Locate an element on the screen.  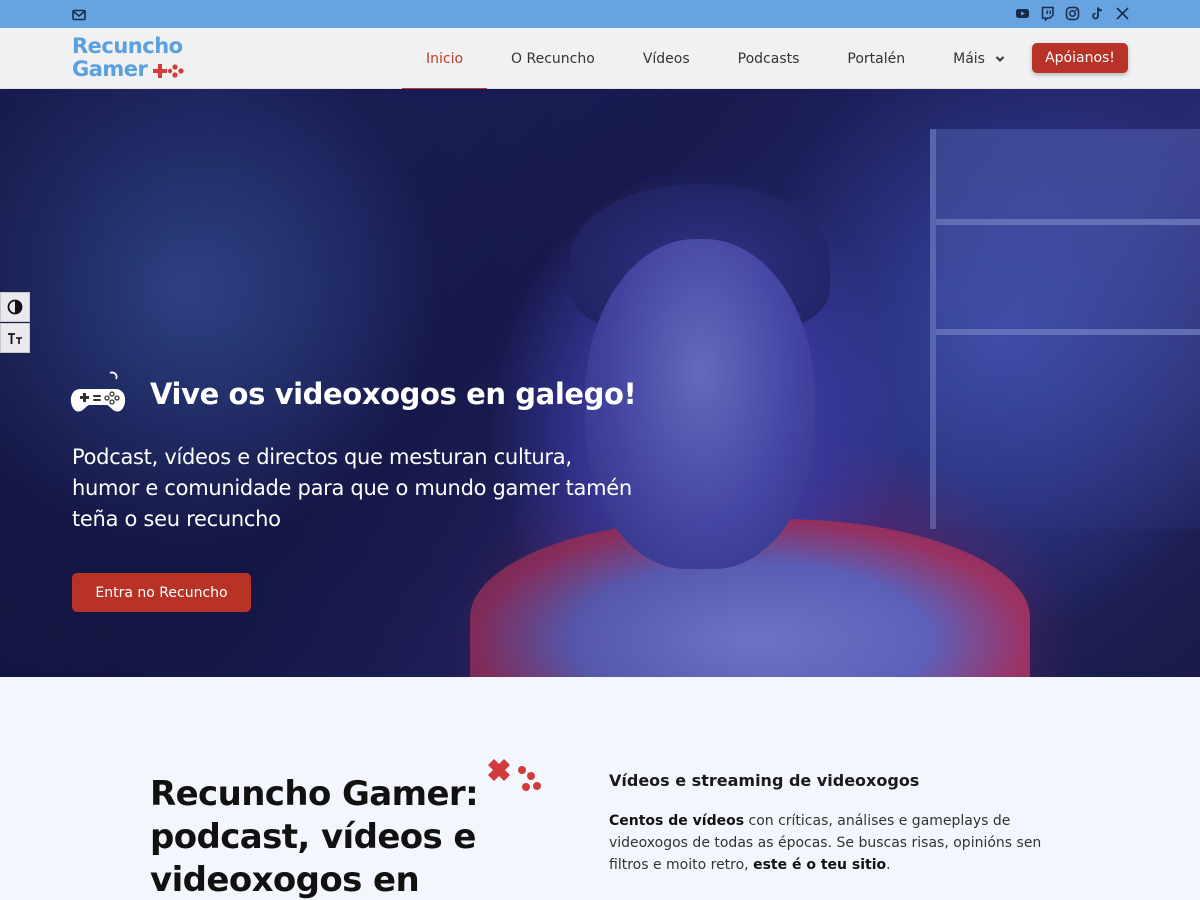
youtube-icon is located at coordinates (1022, 13).